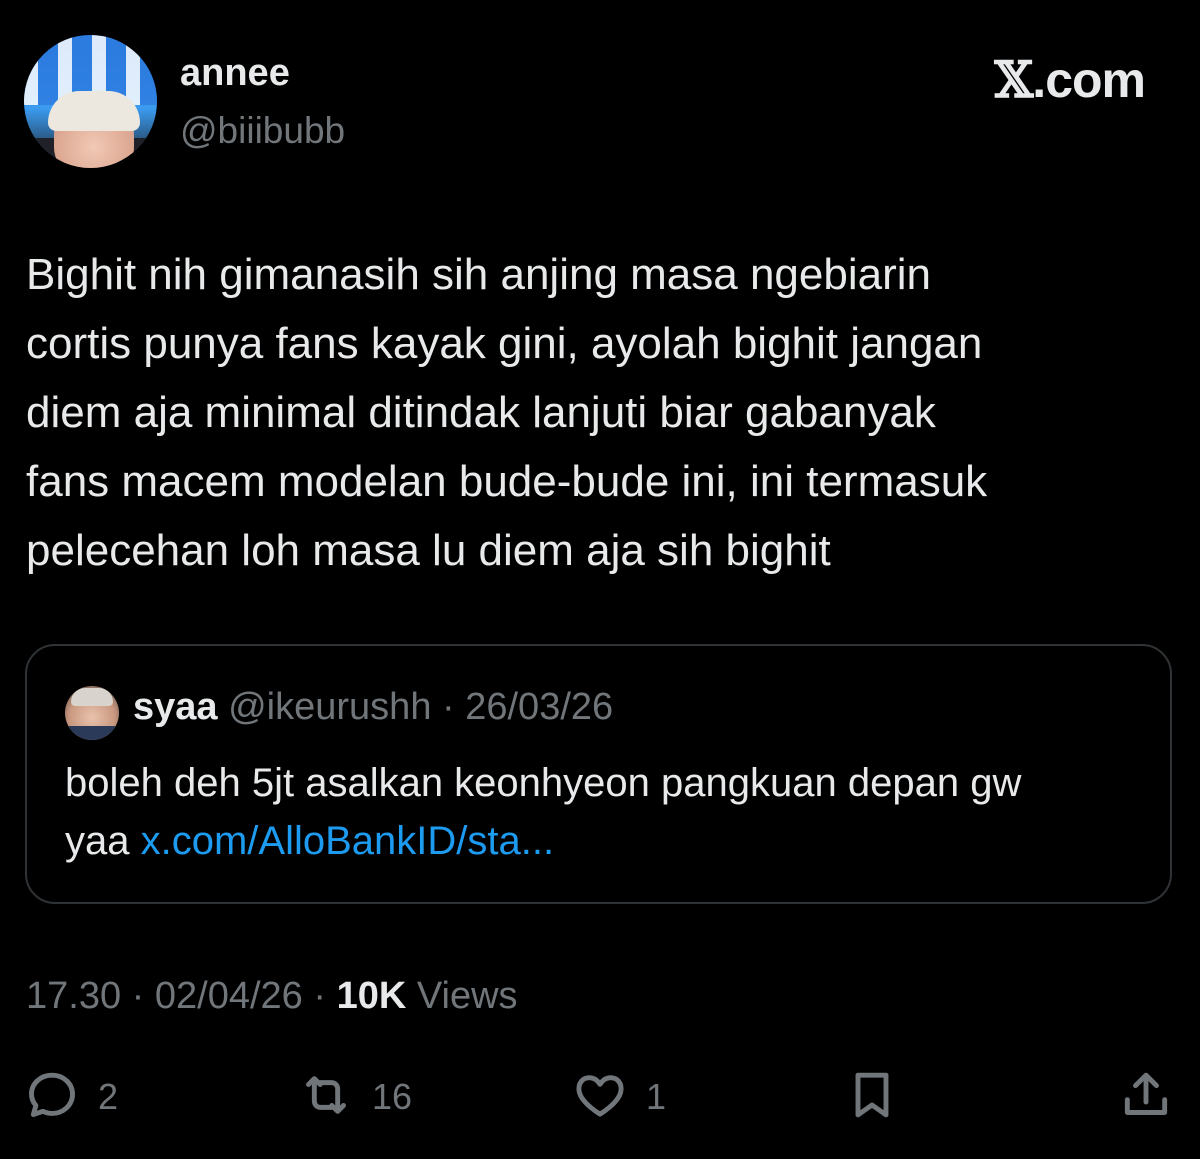  I want to click on share-button, so click(1146, 1097).